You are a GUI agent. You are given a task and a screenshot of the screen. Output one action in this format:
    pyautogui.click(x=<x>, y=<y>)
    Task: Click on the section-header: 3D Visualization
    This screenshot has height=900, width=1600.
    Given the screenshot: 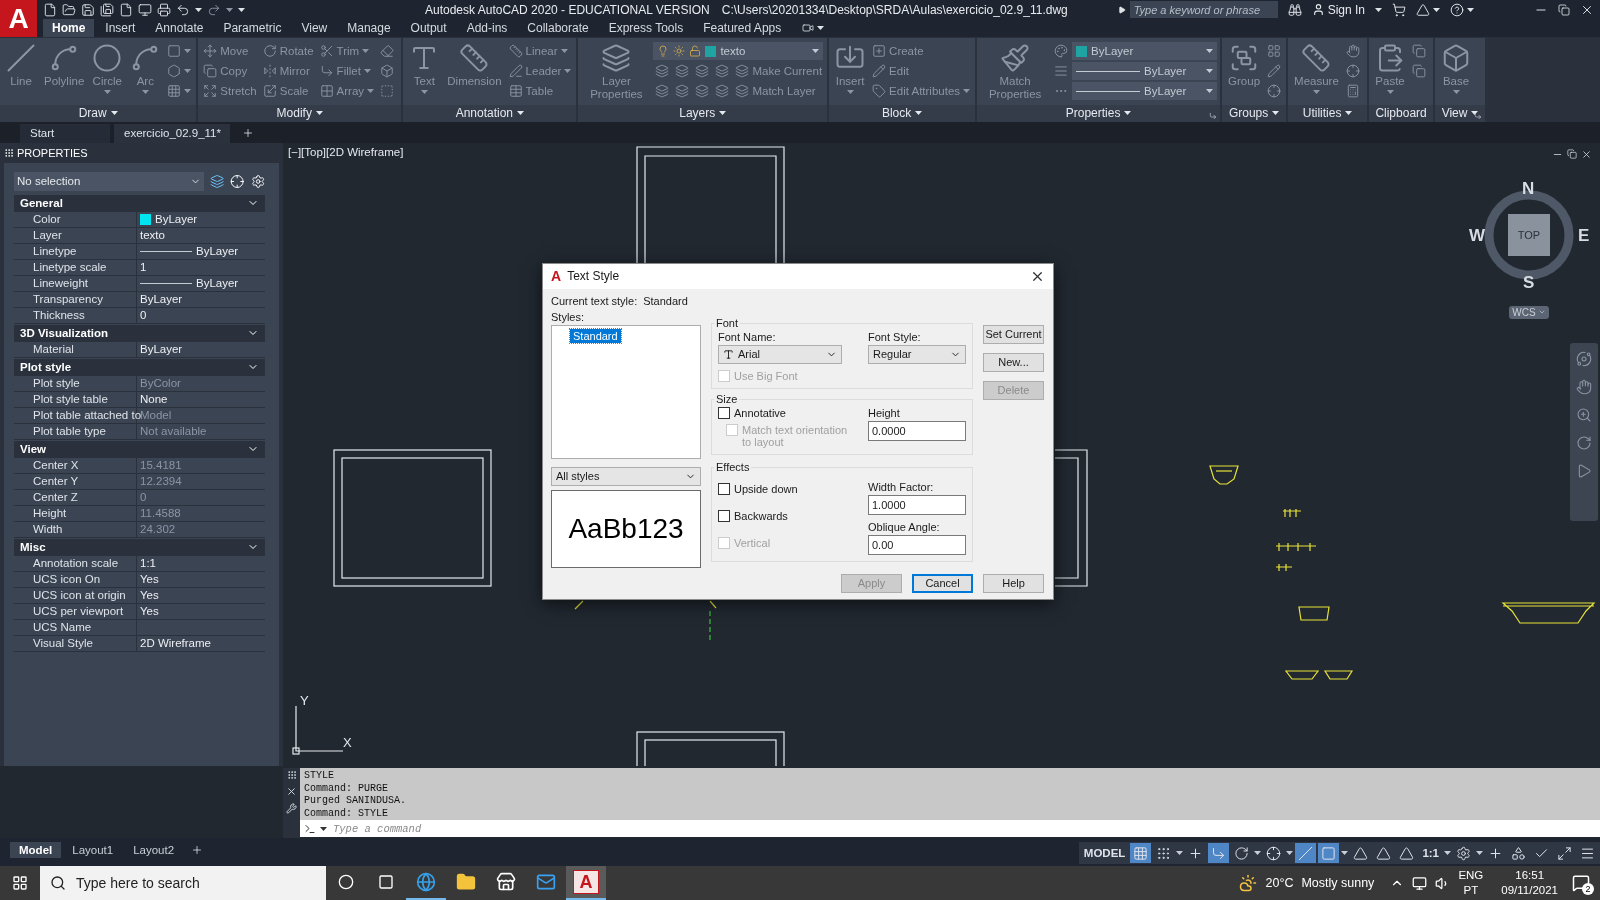 What is the action you would take?
    pyautogui.click(x=139, y=333)
    